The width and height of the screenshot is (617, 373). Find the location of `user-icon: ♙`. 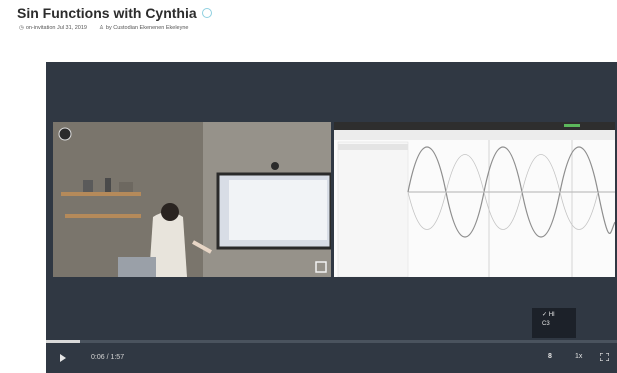

user-icon: ♙ is located at coordinates (101, 28).